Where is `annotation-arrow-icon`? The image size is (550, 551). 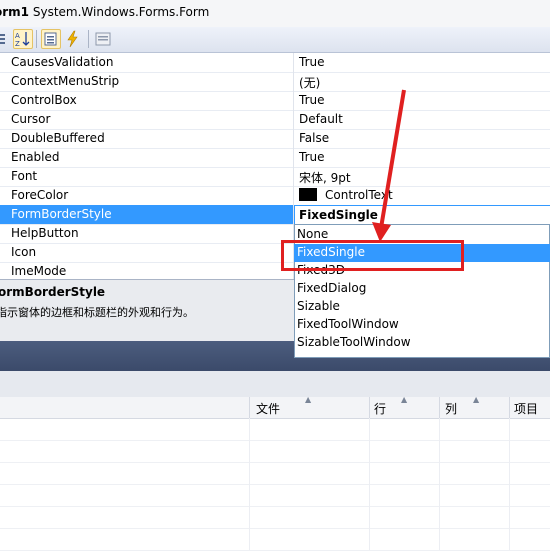 annotation-arrow-icon is located at coordinates (389, 165).